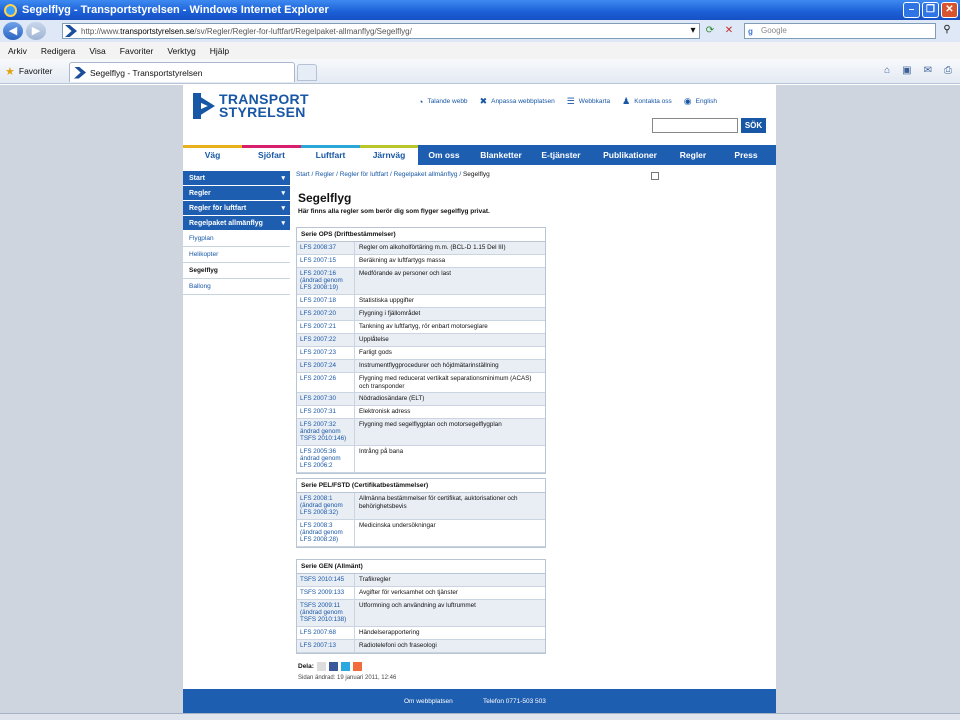 Image resolution: width=960 pixels, height=720 pixels. What do you see at coordinates (262, 112) in the screenshot?
I see `logo-line2: STYRELSEN` at bounding box center [262, 112].